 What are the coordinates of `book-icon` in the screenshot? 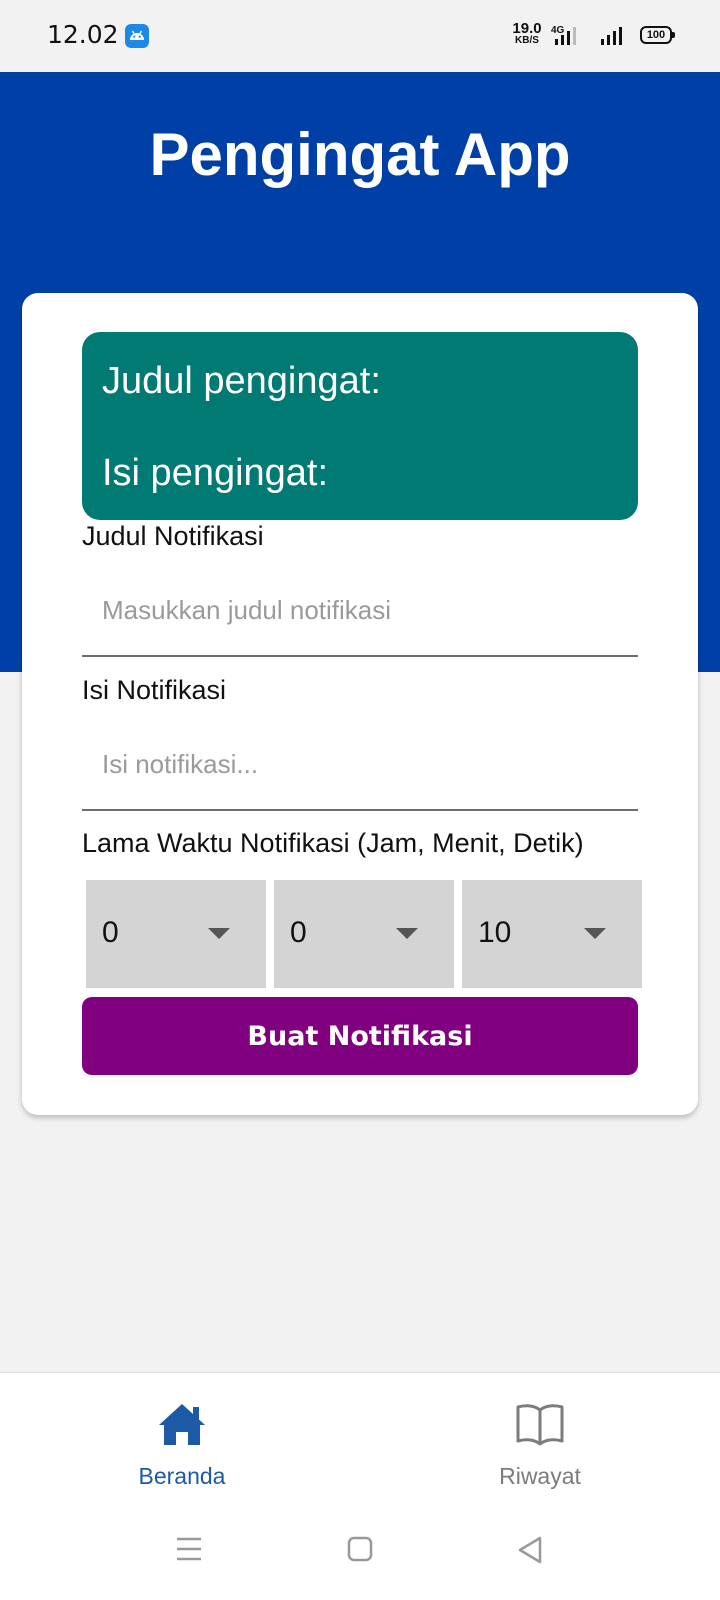 It's located at (540, 1426).